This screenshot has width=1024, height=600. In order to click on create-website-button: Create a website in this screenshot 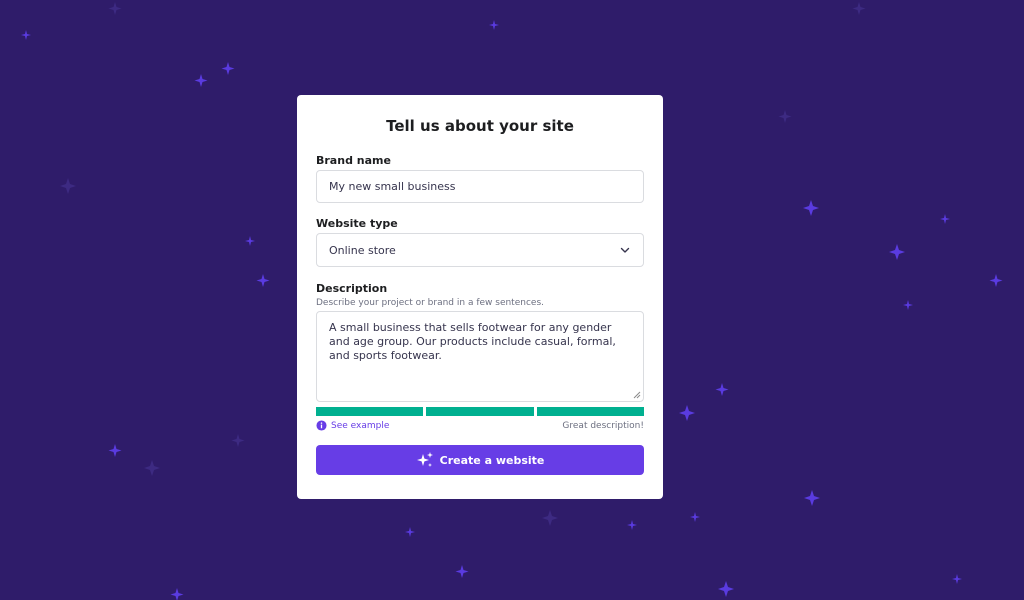, I will do `click(480, 460)`.